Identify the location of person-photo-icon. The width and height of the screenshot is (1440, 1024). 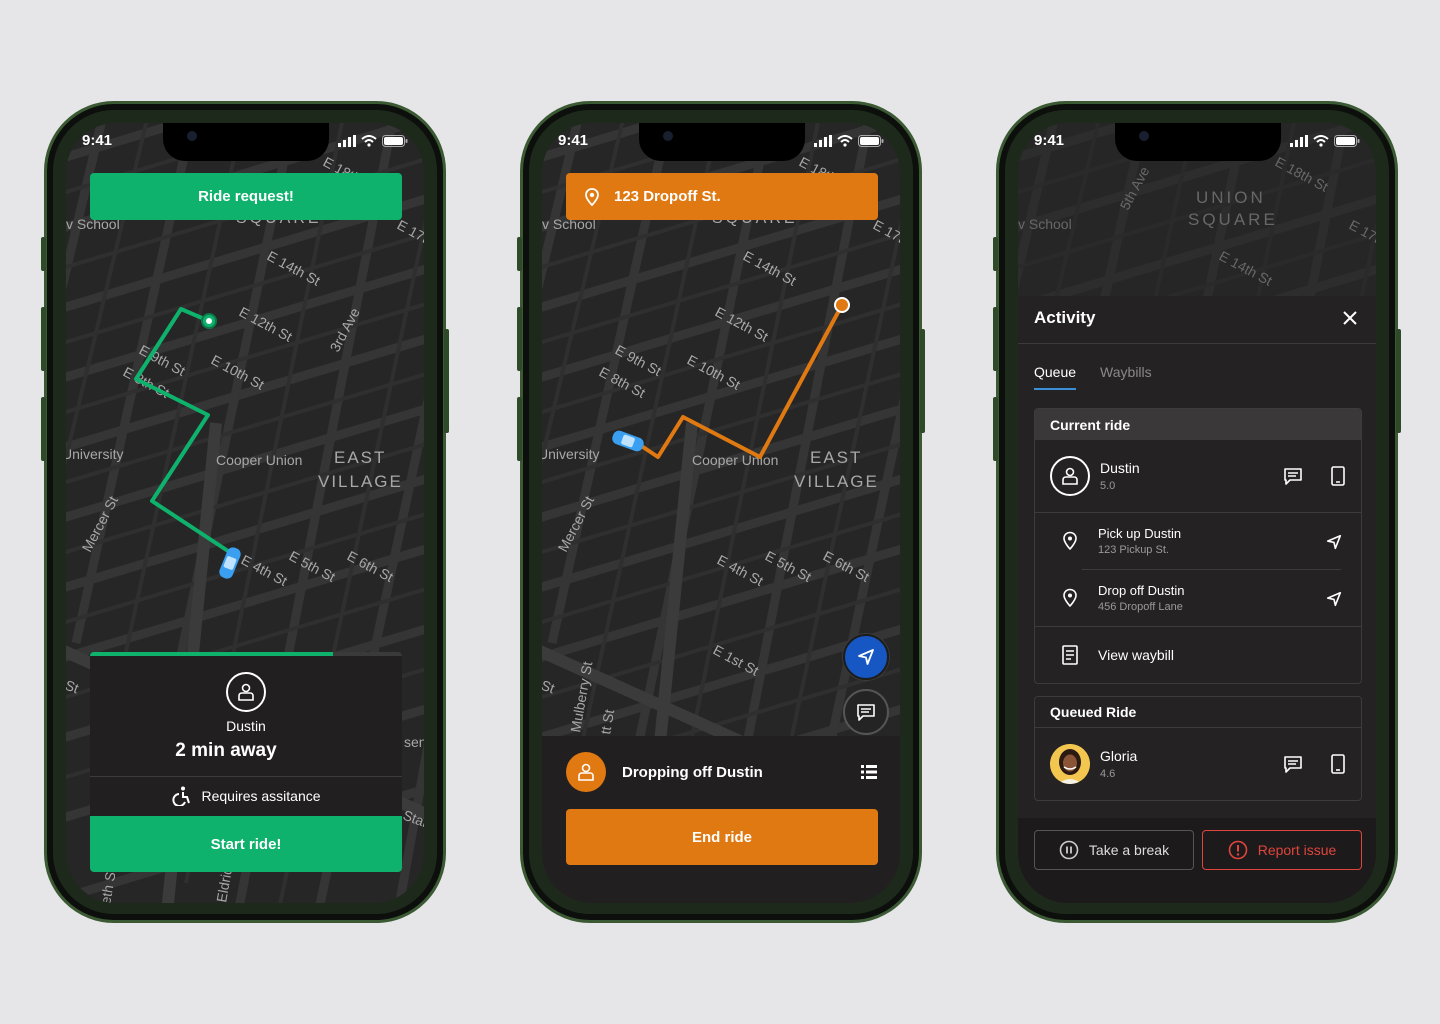
(1070, 764).